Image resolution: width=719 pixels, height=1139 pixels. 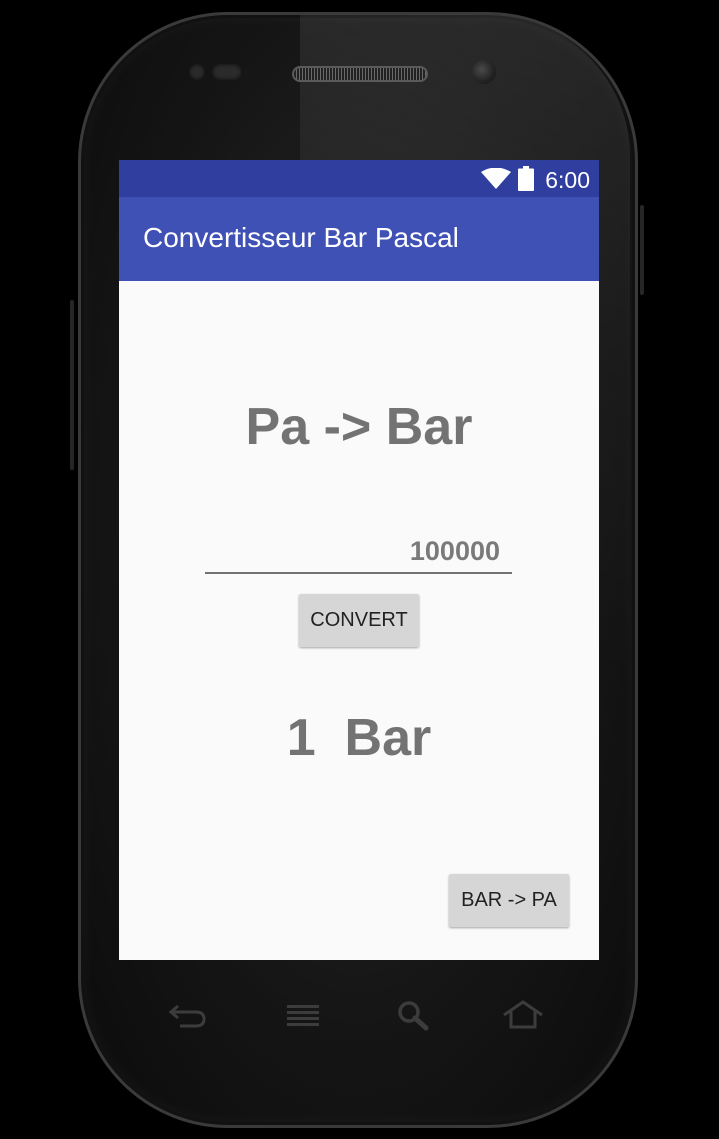 I want to click on proximity-sensor, so click(x=197, y=72).